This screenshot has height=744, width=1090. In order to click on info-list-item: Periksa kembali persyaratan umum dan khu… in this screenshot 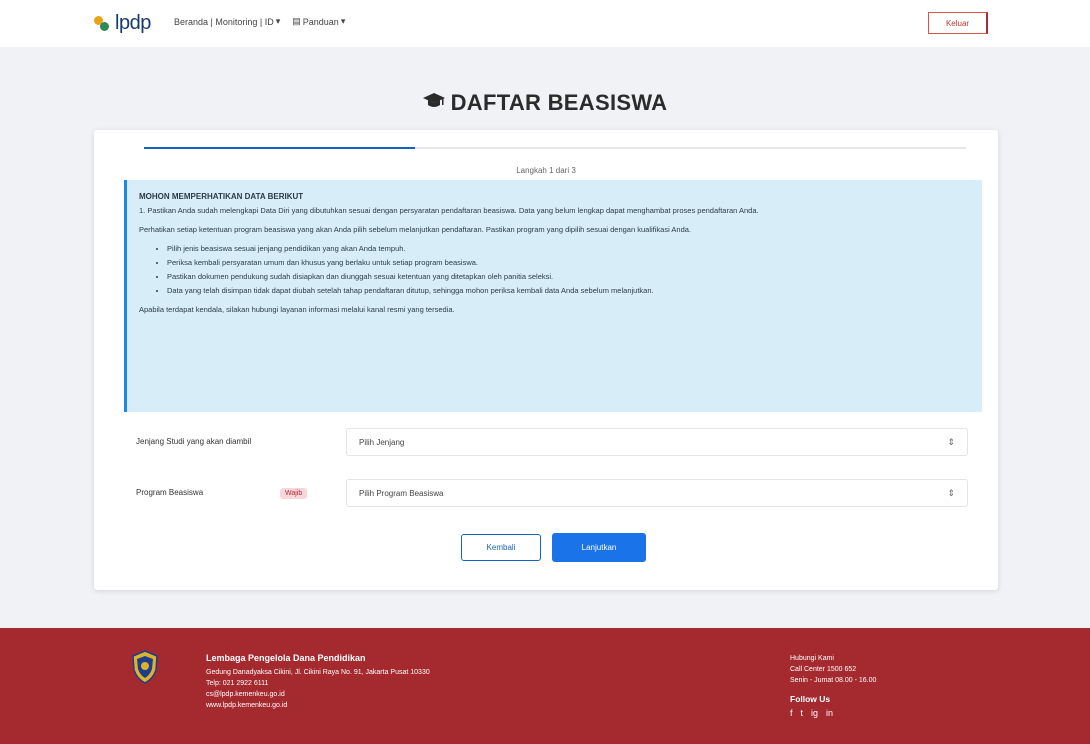, I will do `click(568, 262)`.